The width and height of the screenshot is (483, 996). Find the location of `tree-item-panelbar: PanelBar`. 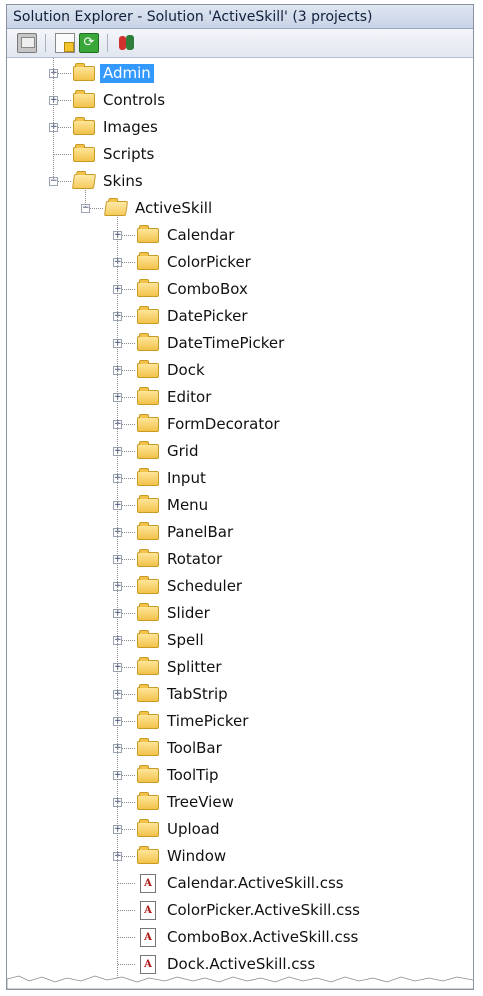

tree-item-panelbar: PanelBar is located at coordinates (237, 532).